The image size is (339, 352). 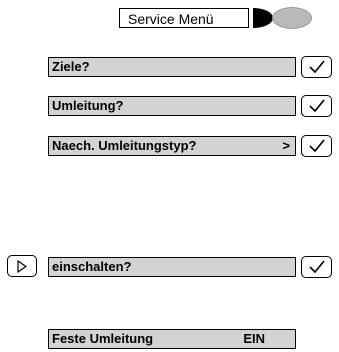 I want to click on select-button, so click(x=22, y=266).